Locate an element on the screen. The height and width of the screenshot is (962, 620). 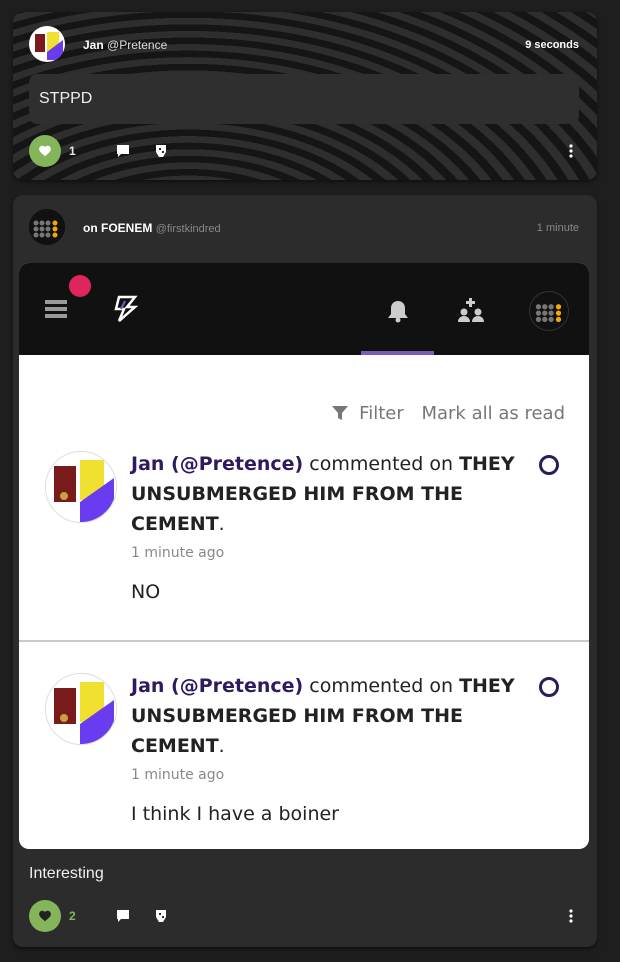
community-handle: @firstkindred is located at coordinates (188, 229).